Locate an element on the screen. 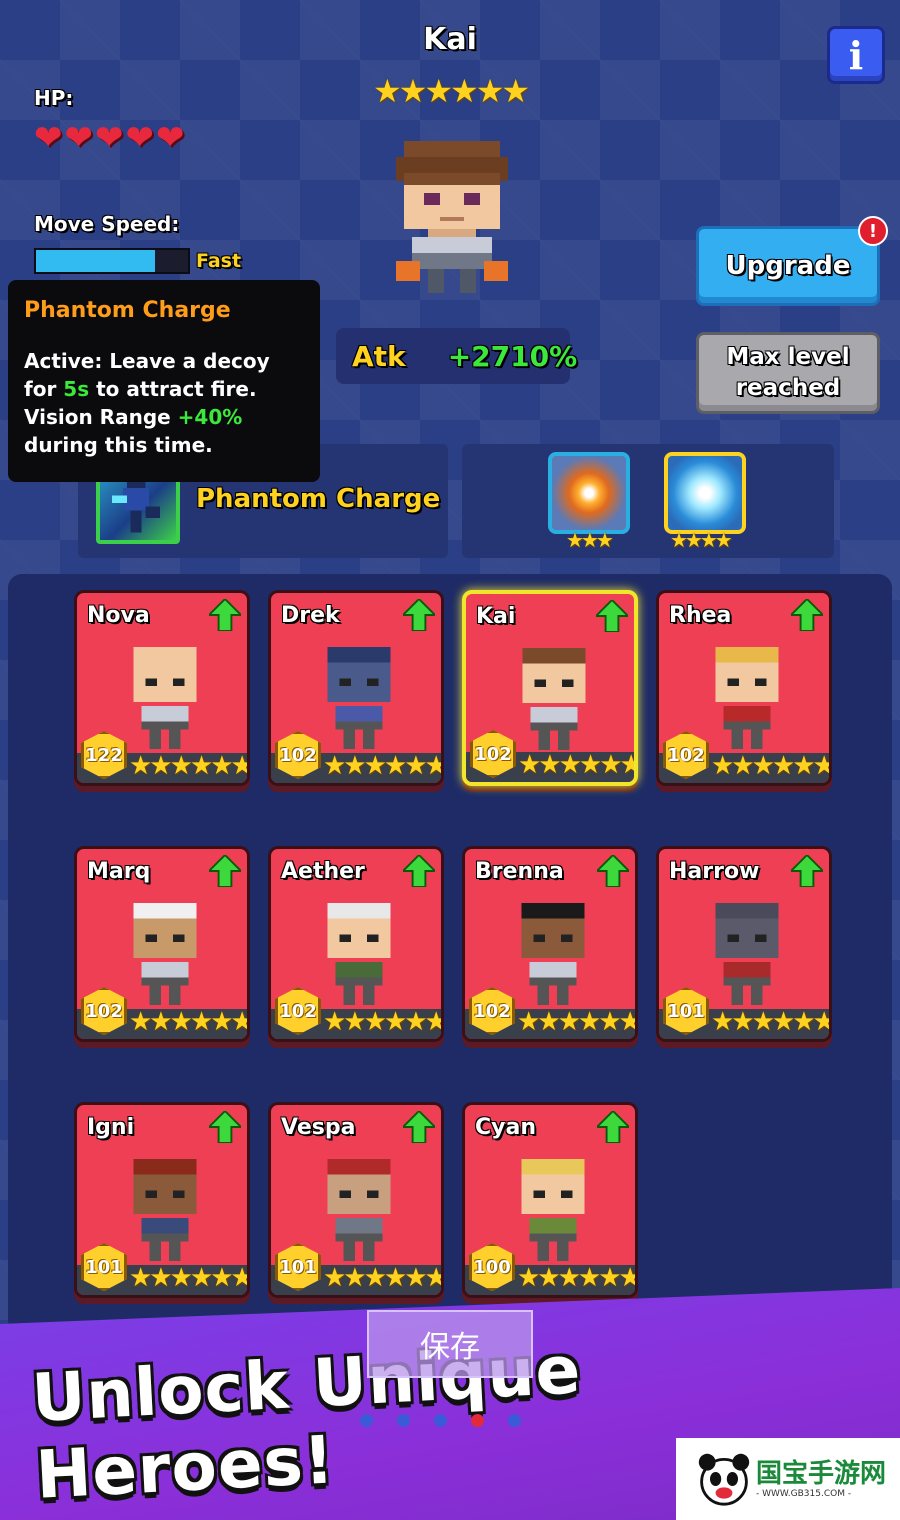  skill-name: Phantom Charge is located at coordinates (318, 499).